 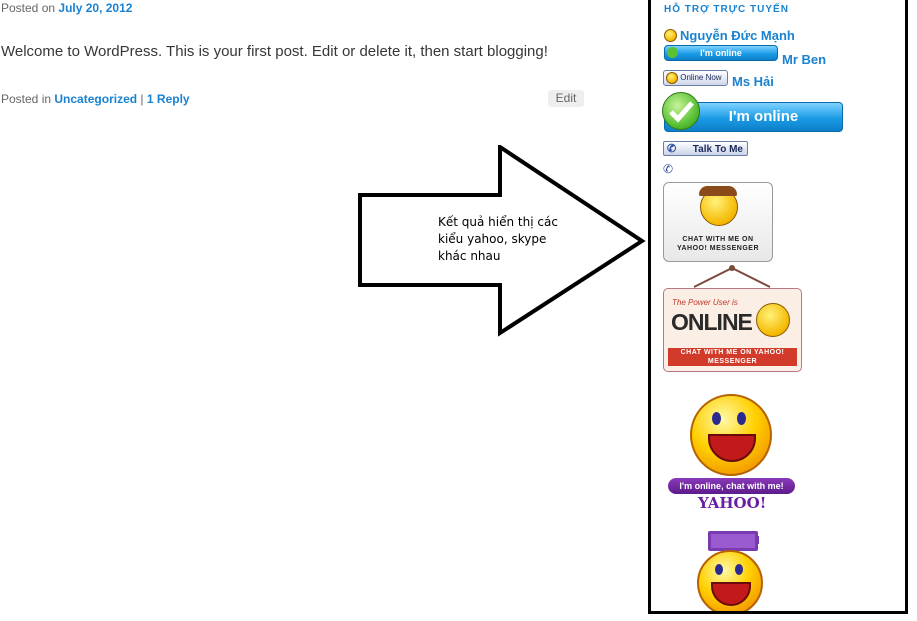 What do you see at coordinates (718, 206) in the screenshot?
I see `cowboy-smiley-icon` at bounding box center [718, 206].